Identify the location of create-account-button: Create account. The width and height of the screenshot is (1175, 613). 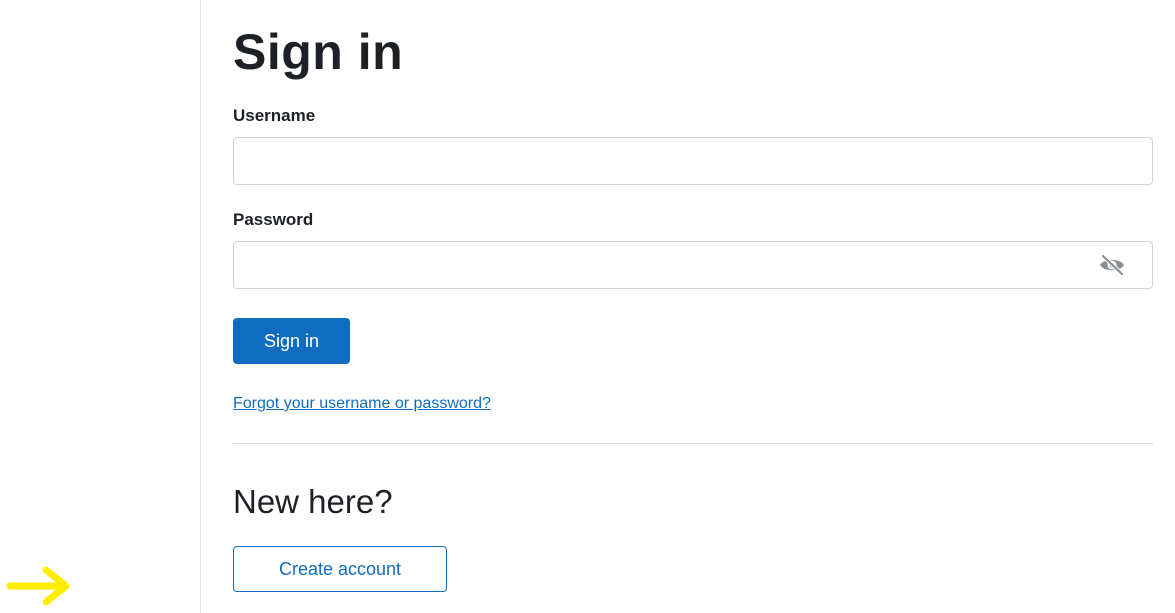
(340, 569).